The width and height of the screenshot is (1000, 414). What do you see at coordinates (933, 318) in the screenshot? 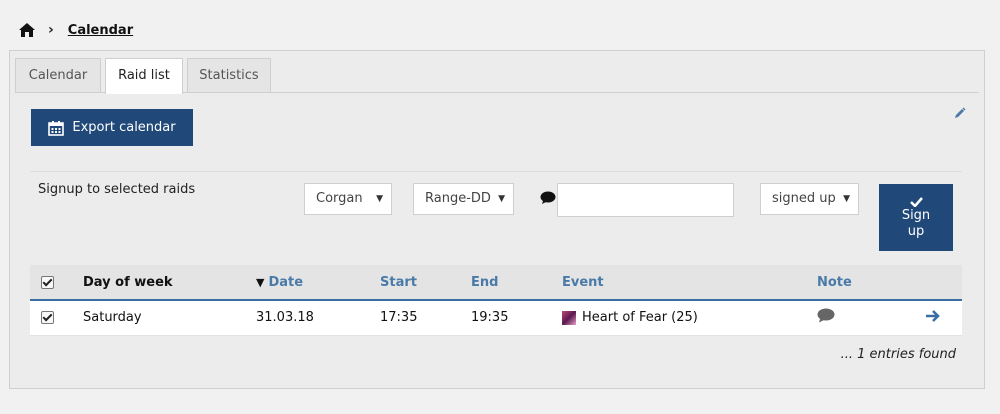
I see `arrow-right-icon` at bounding box center [933, 318].